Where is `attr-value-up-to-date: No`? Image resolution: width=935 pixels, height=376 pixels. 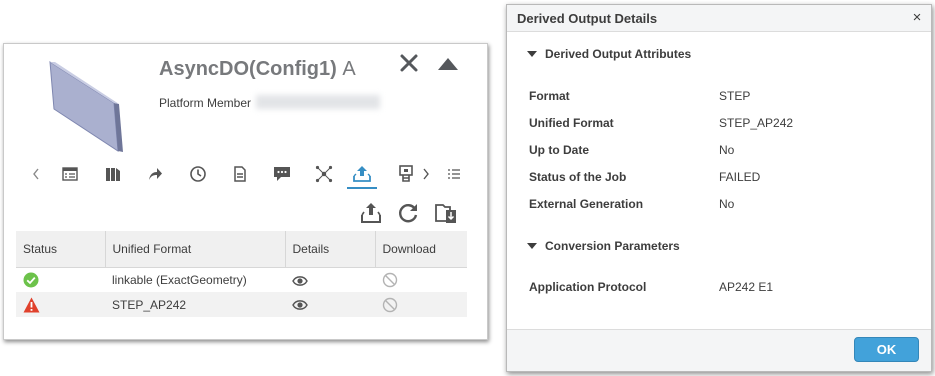 attr-value-up-to-date: No is located at coordinates (727, 150).